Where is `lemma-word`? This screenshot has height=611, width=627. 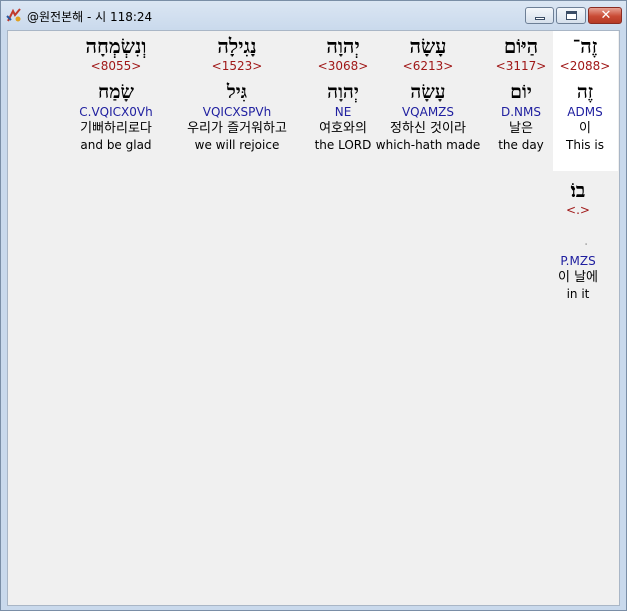
lemma-word is located at coordinates (570, 232).